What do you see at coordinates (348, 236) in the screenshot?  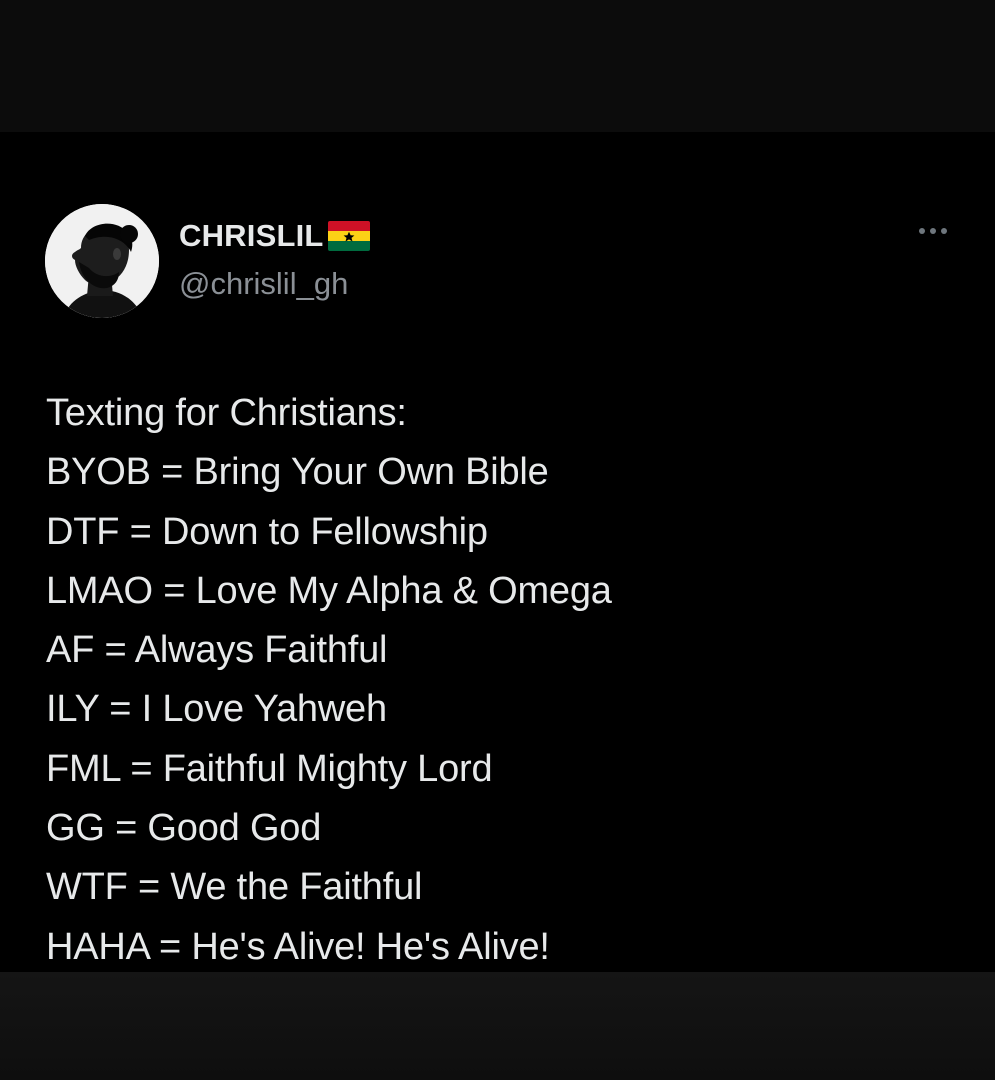 I see `ghana-flag-icon` at bounding box center [348, 236].